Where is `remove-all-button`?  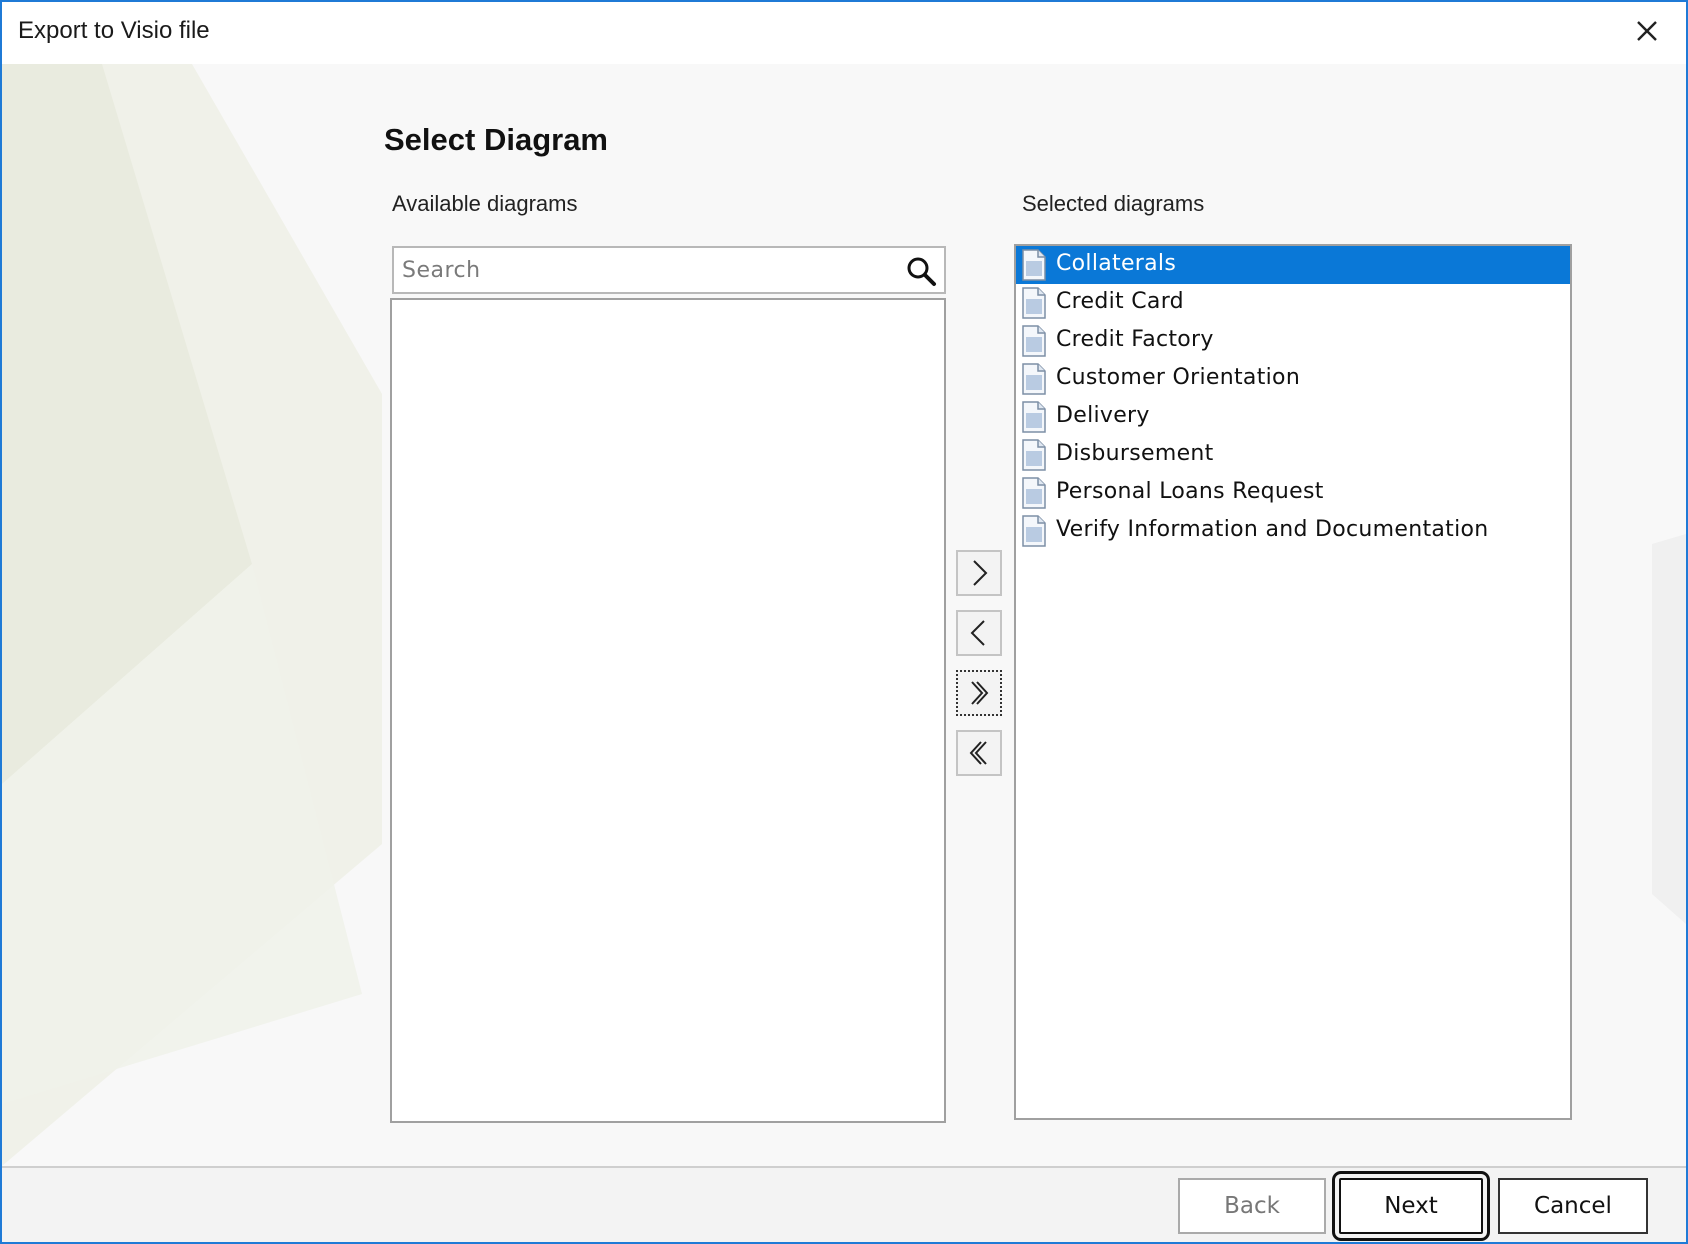
remove-all-button is located at coordinates (979, 753).